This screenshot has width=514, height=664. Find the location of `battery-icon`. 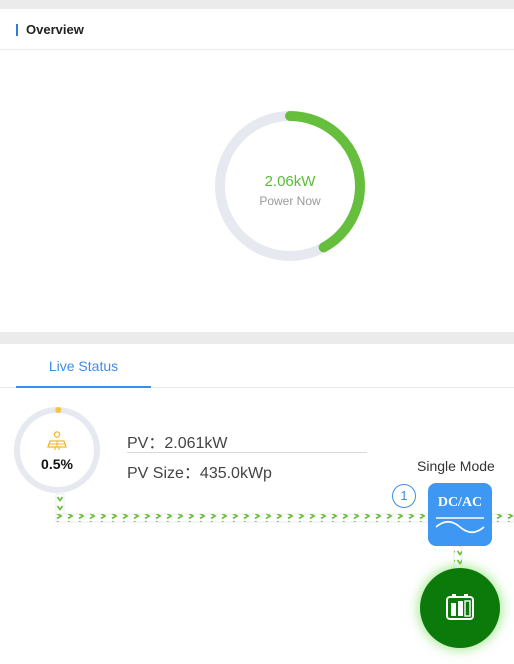

battery-icon is located at coordinates (460, 607).